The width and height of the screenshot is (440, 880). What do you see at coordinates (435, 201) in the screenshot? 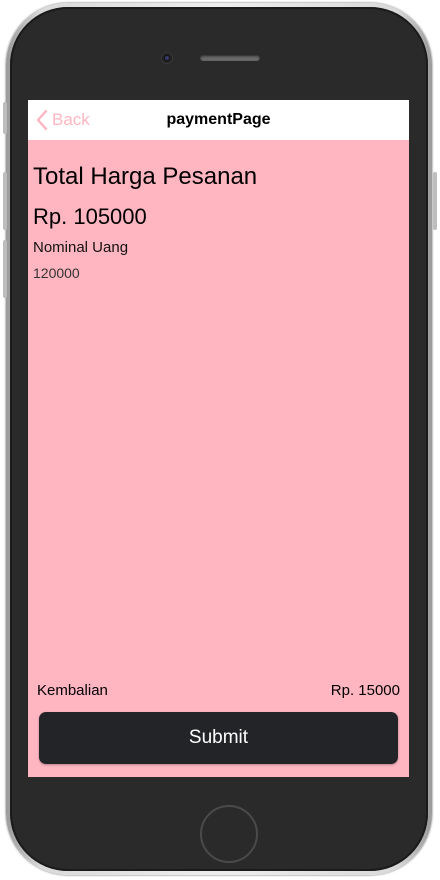
I see `power-button` at bounding box center [435, 201].